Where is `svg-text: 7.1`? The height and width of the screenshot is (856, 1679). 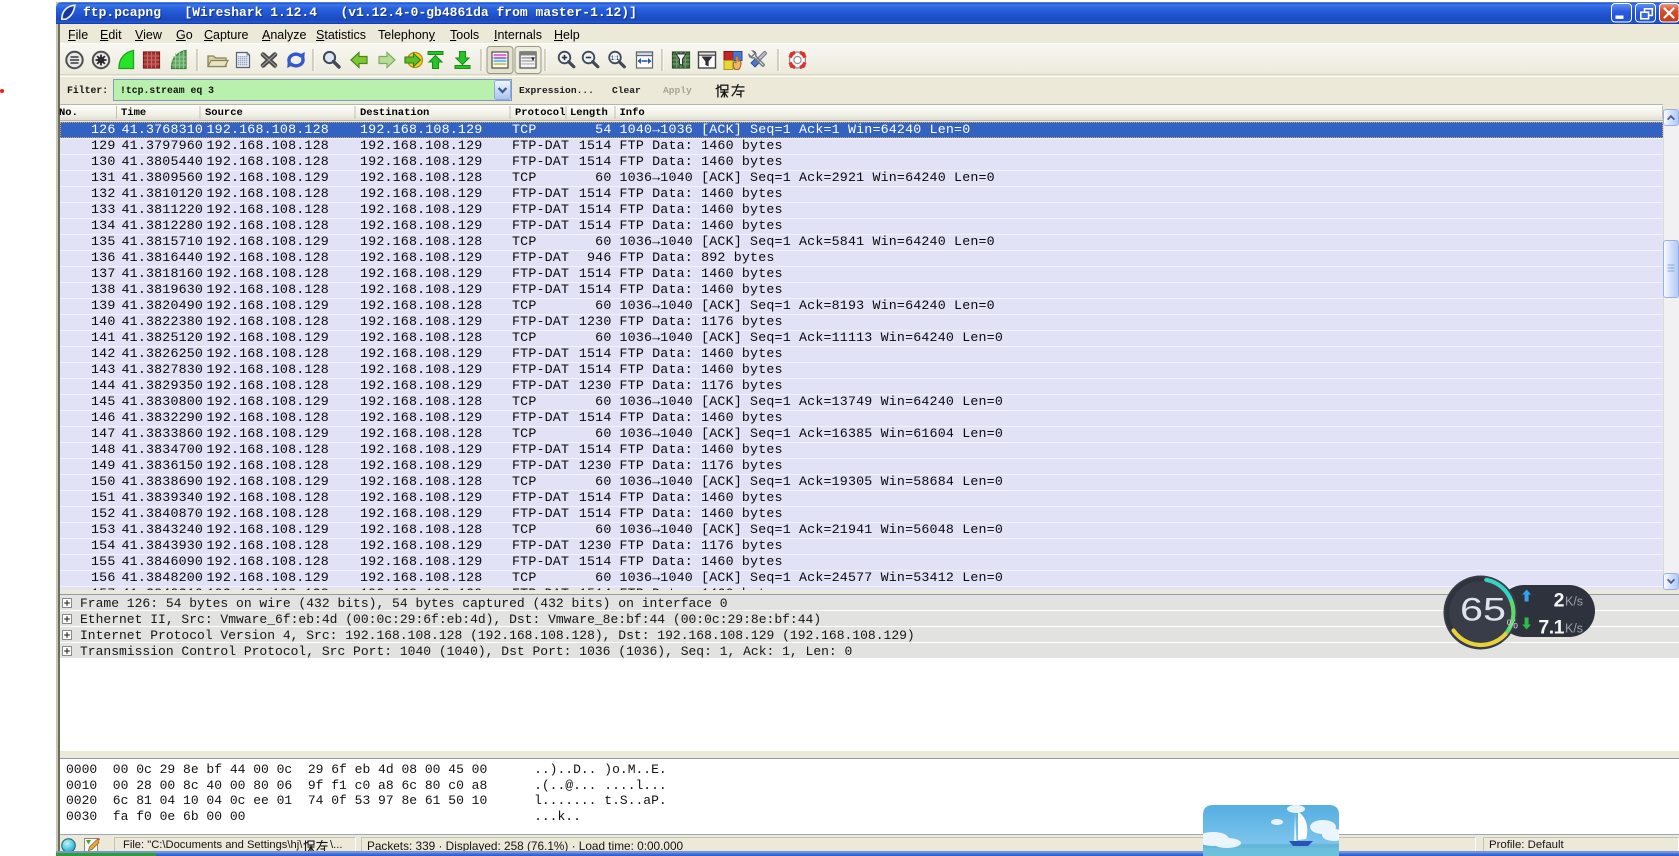
svg-text: 7.1 is located at coordinates (1551, 628).